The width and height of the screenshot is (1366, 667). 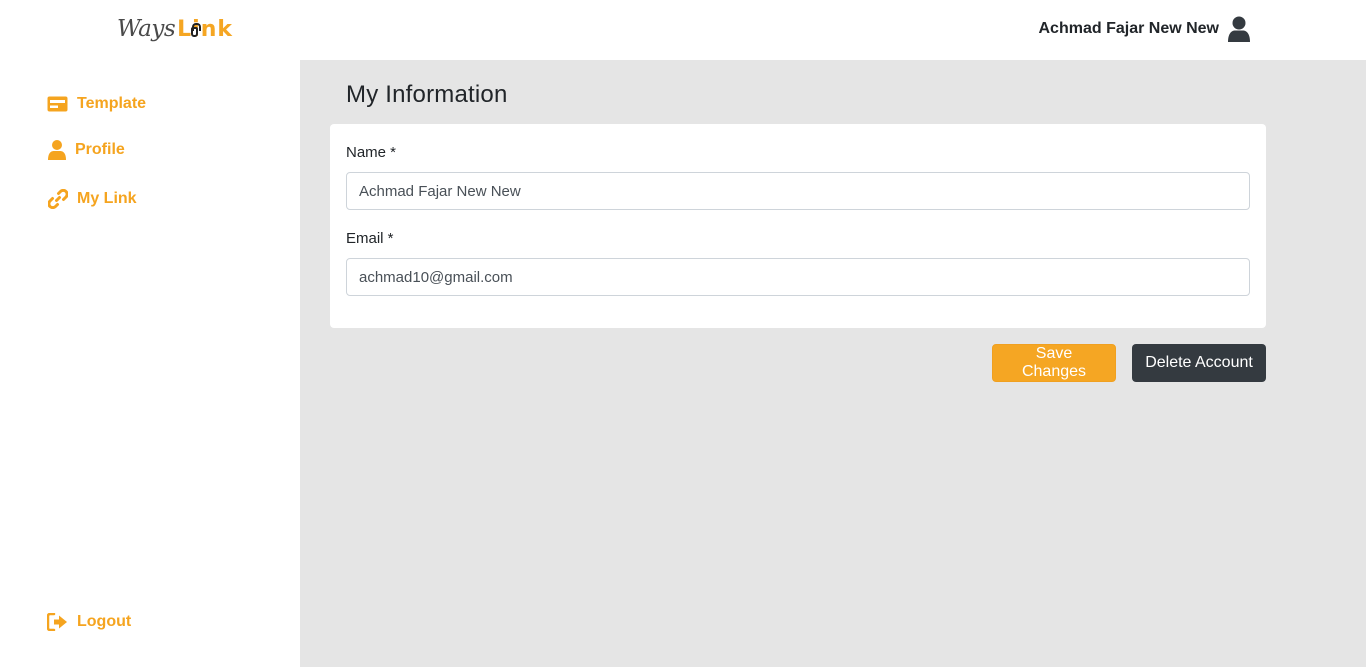 I want to click on email-label: Email *, so click(x=370, y=238).